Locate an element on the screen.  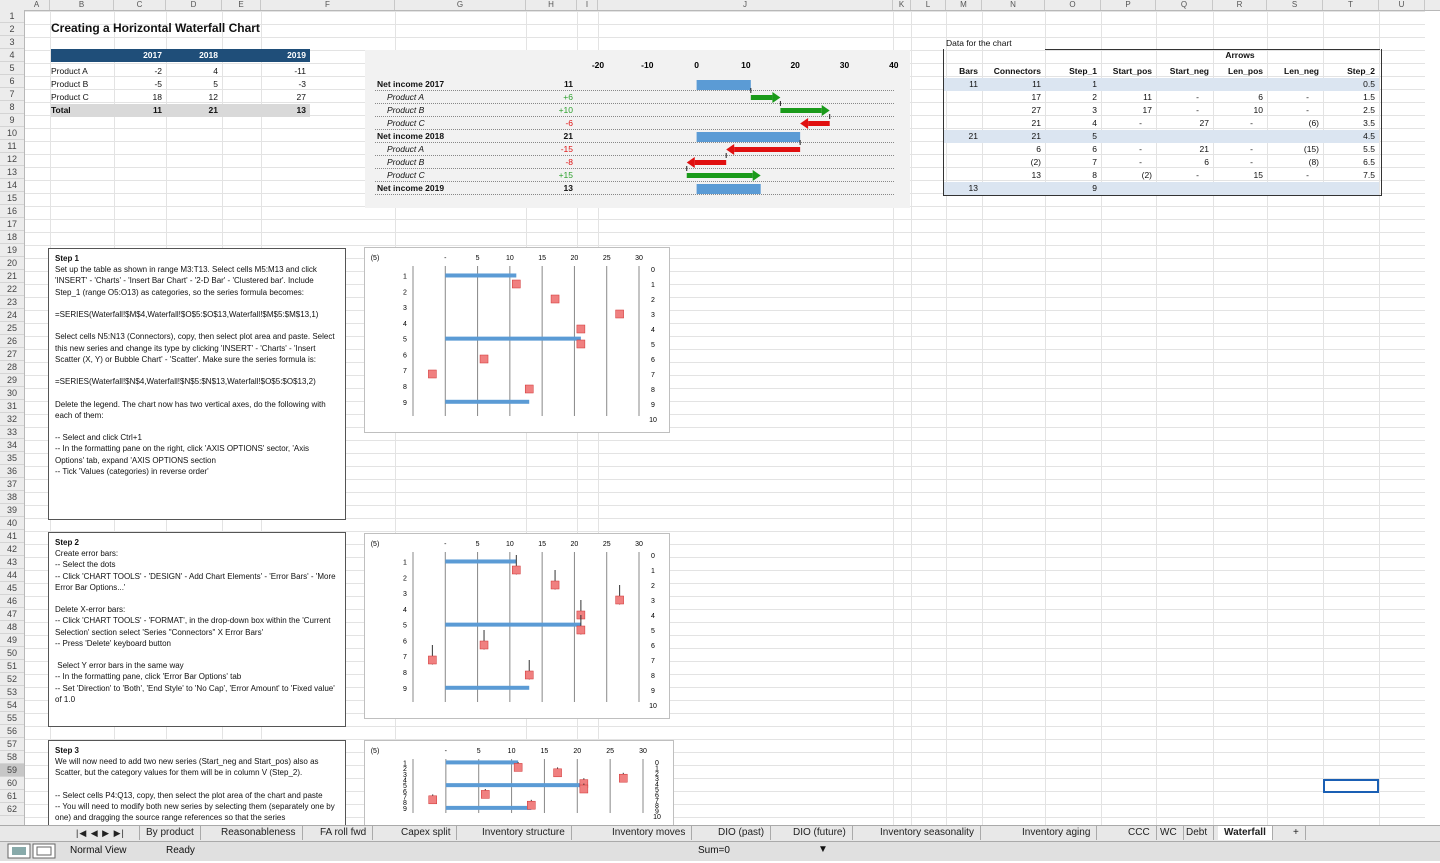
row-header-46: 46 is located at coordinates (12, 601).